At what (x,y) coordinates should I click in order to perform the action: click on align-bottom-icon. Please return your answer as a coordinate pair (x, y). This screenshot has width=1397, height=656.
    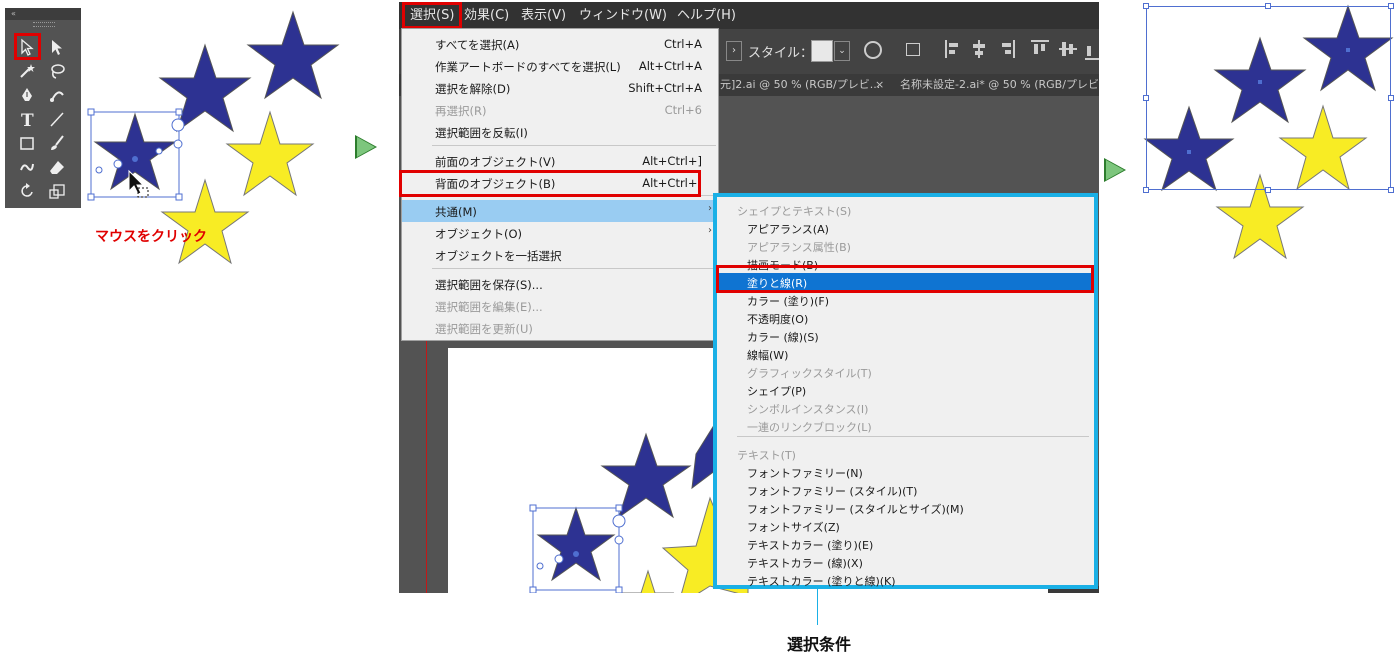
    Looking at the image, I should click on (1092, 51).